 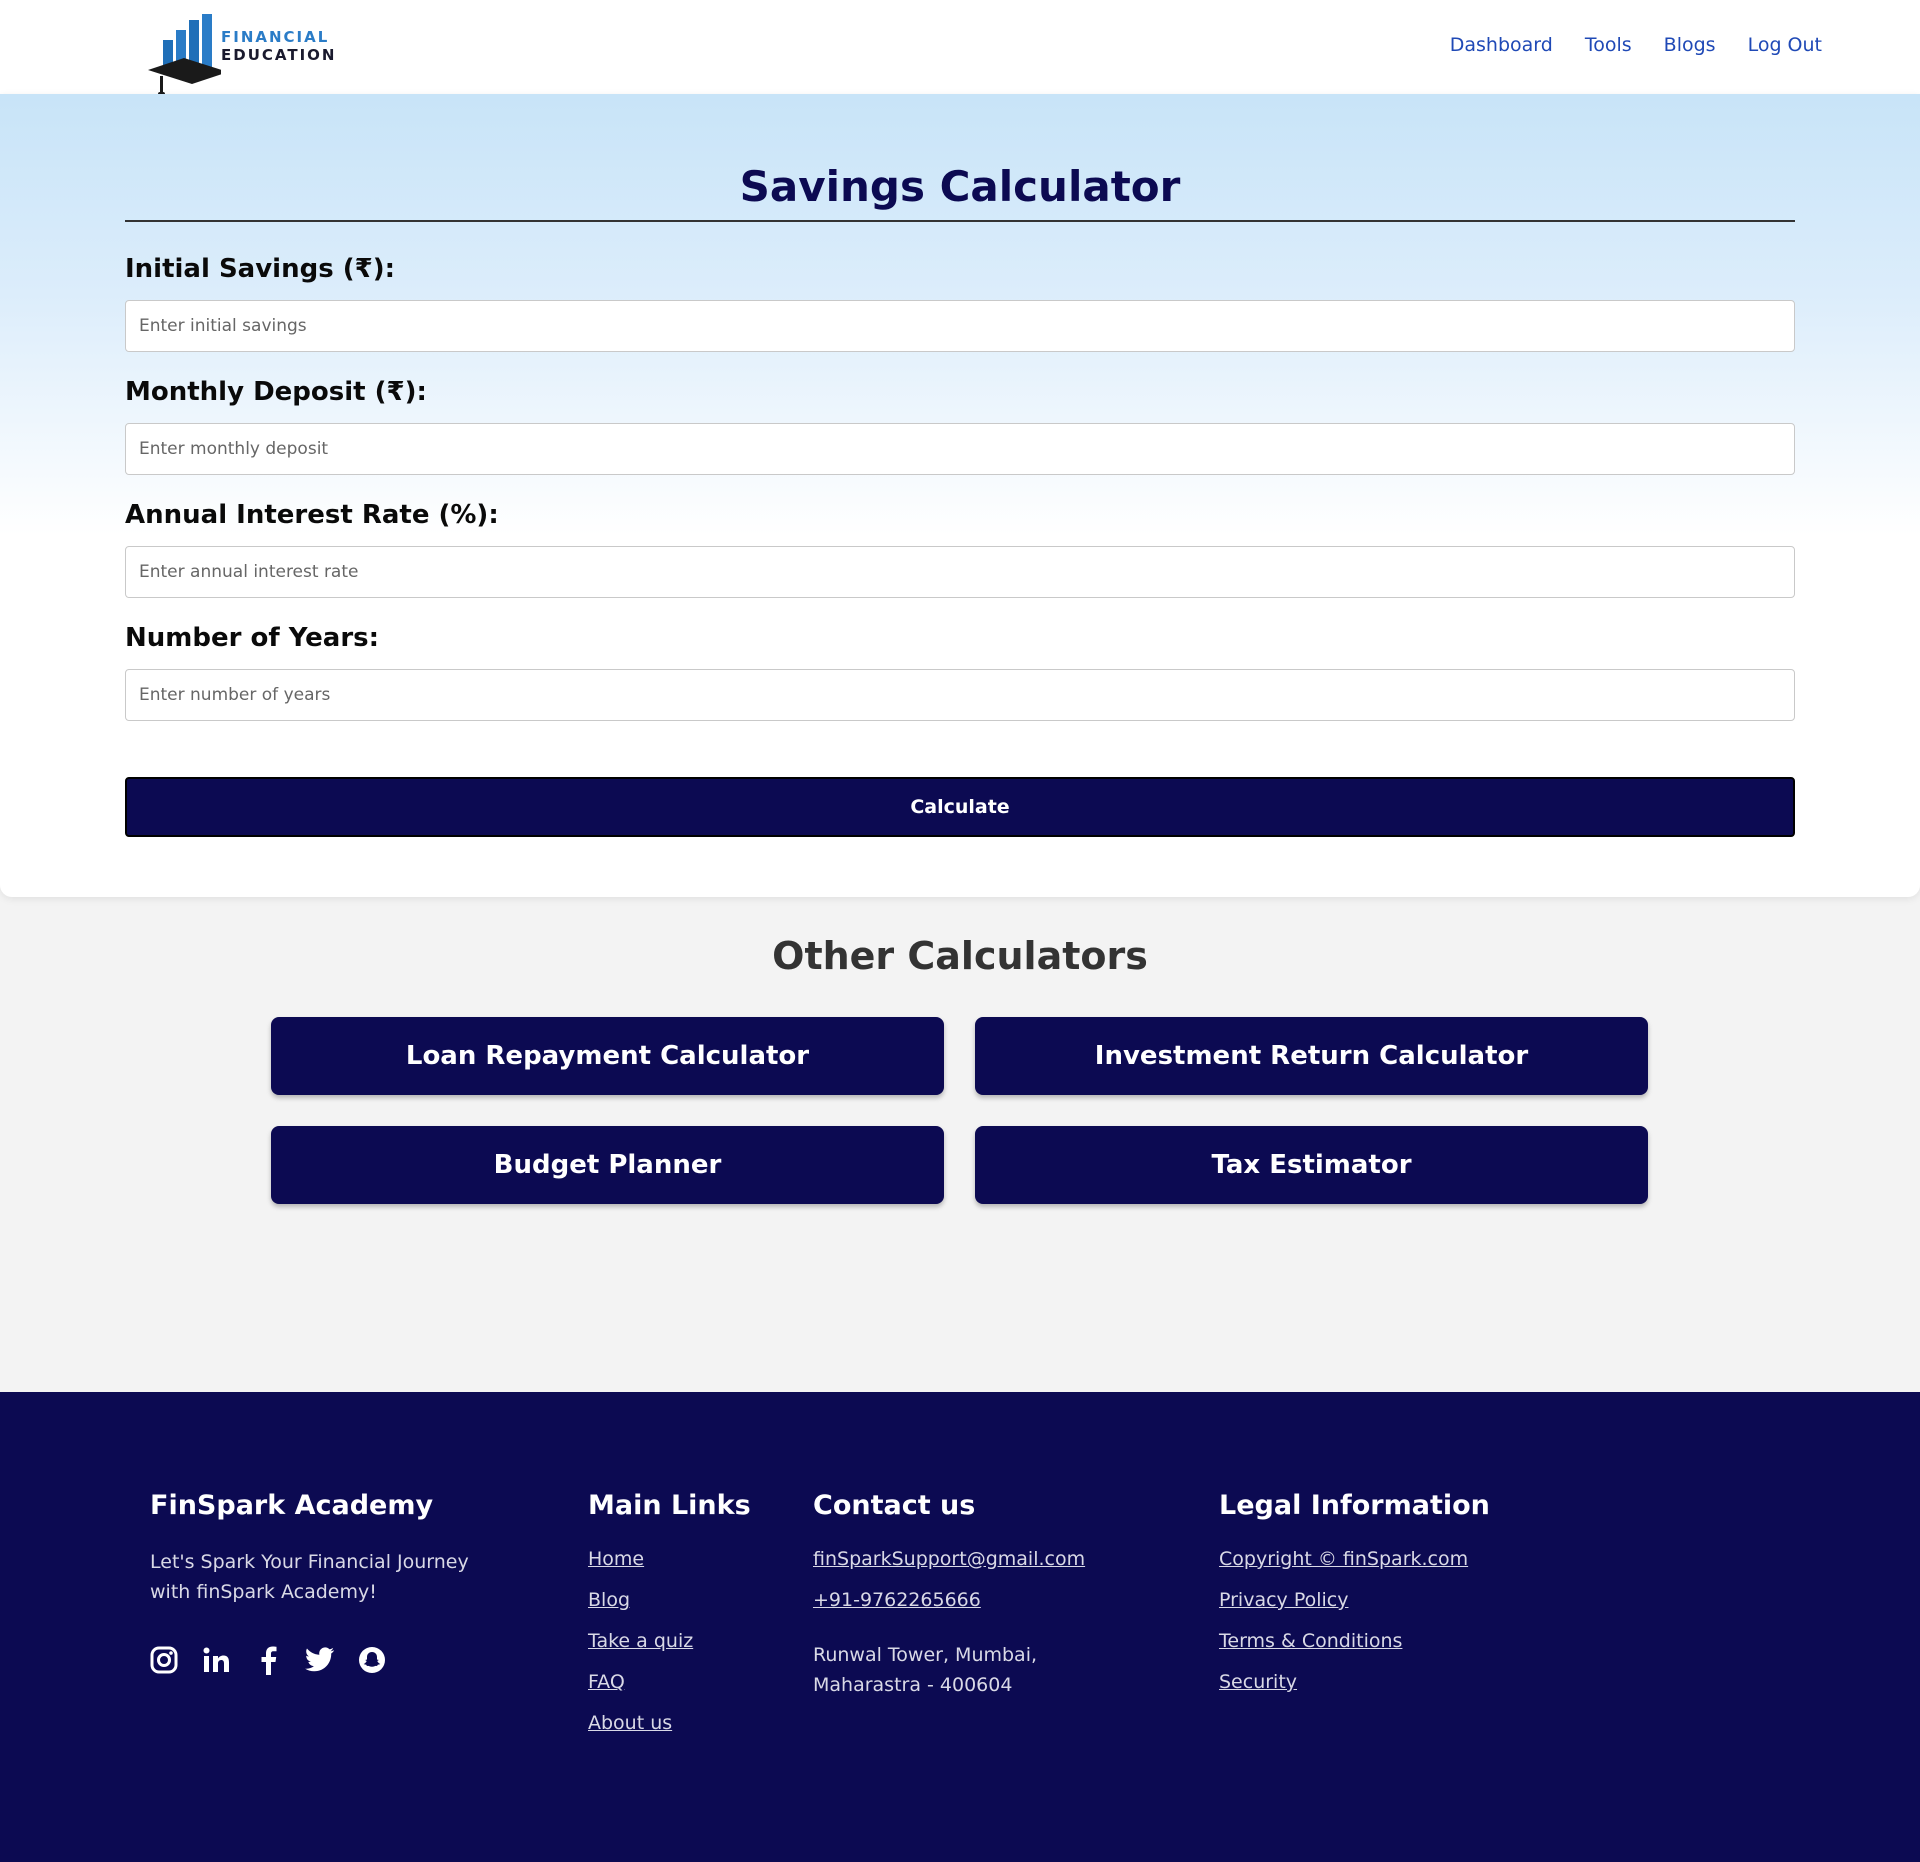 I want to click on linkedin-icon, so click(x=216, y=1660).